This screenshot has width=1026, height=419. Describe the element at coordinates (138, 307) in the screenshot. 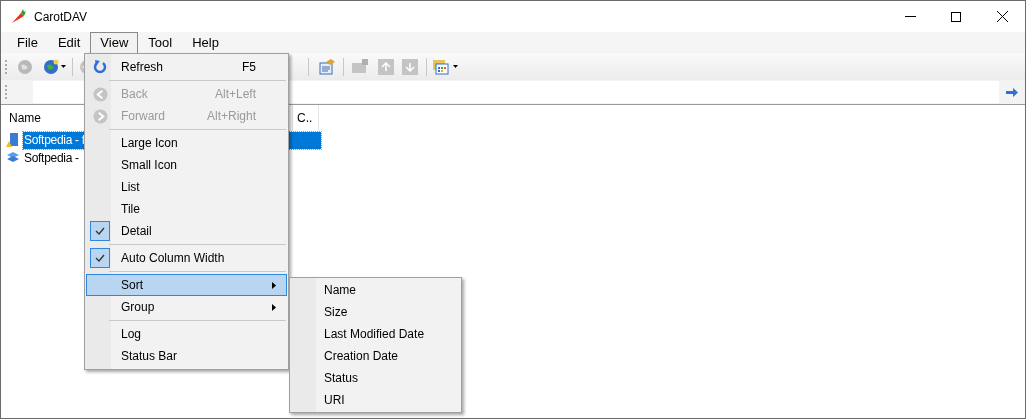

I see `menu-label: Group` at that location.